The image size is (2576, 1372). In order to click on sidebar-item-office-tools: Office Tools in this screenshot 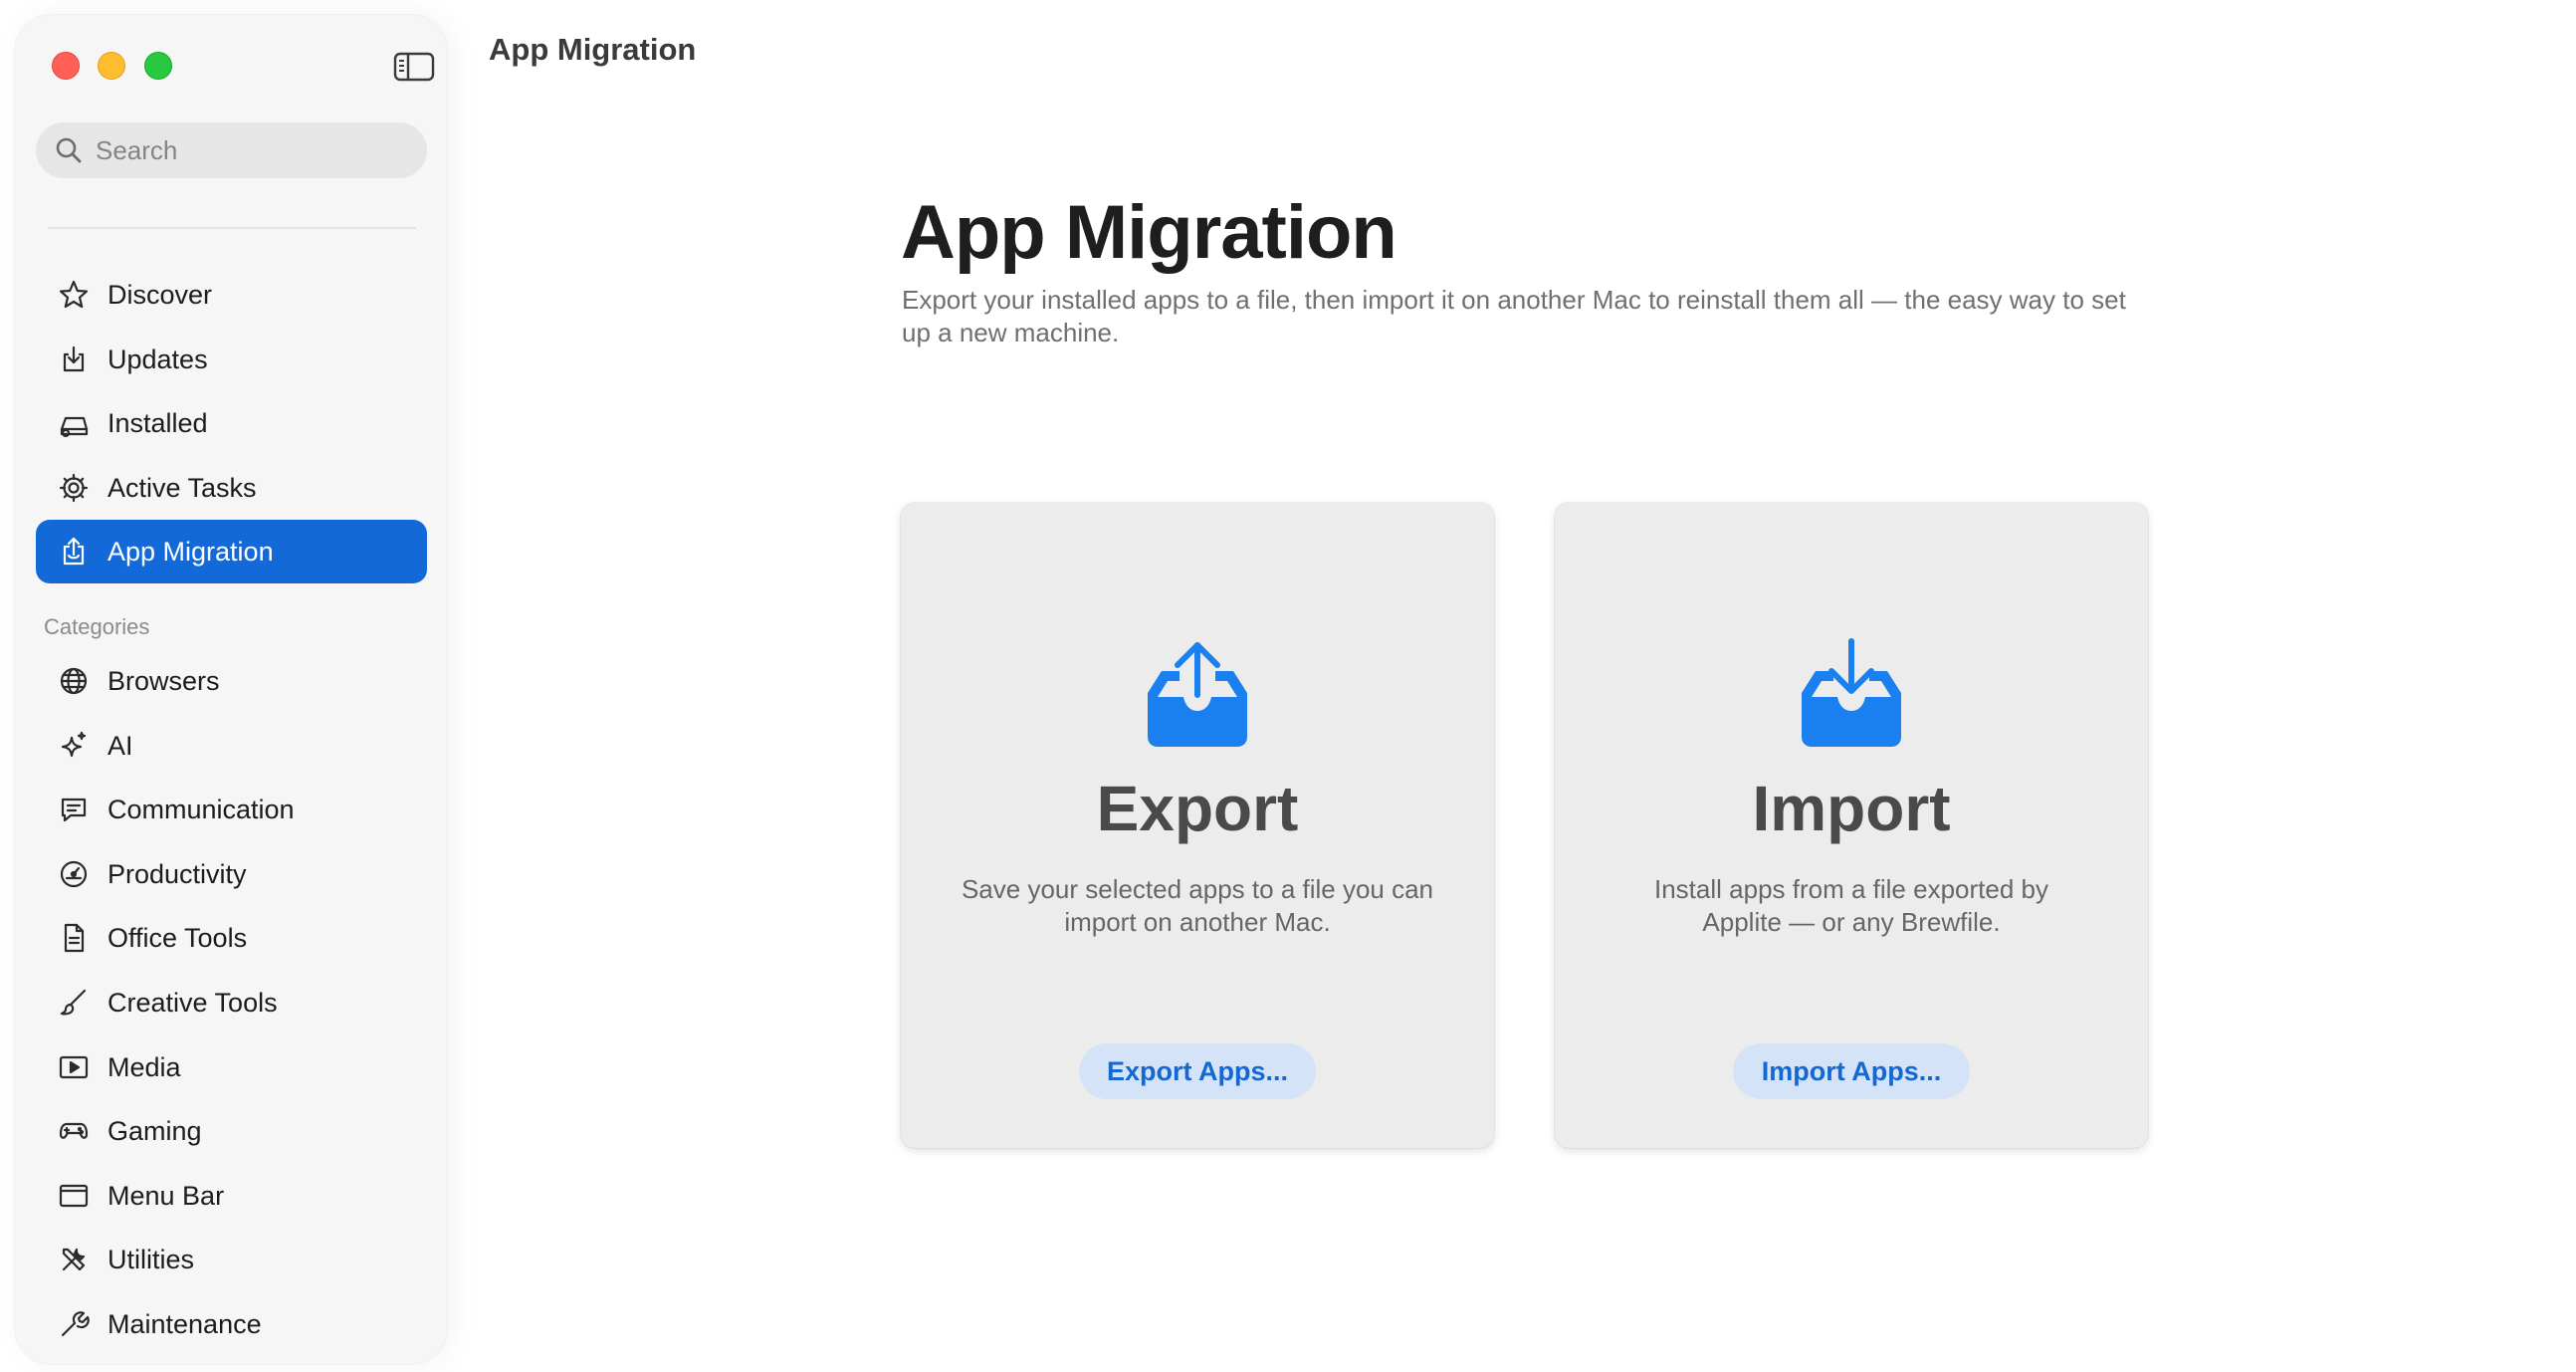, I will do `click(231, 938)`.